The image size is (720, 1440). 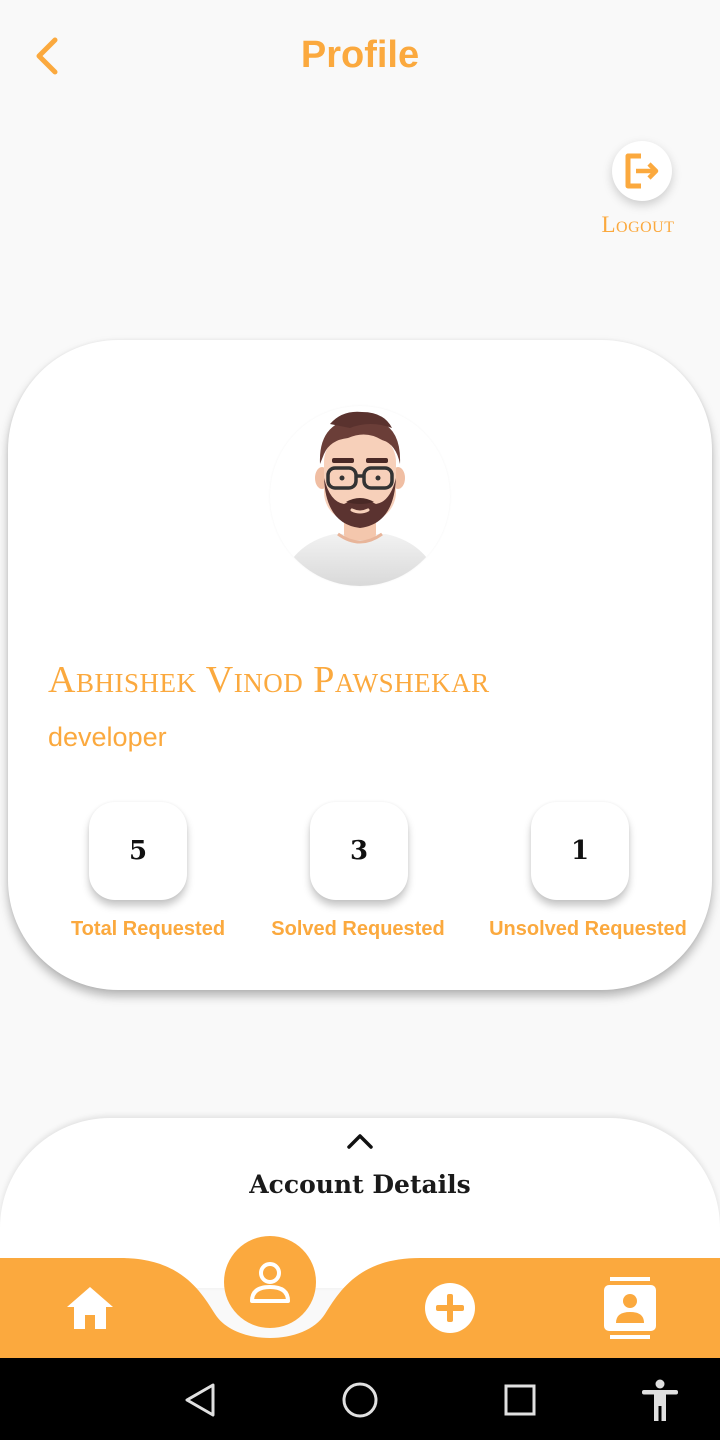 I want to click on logout-button, so click(x=642, y=171).